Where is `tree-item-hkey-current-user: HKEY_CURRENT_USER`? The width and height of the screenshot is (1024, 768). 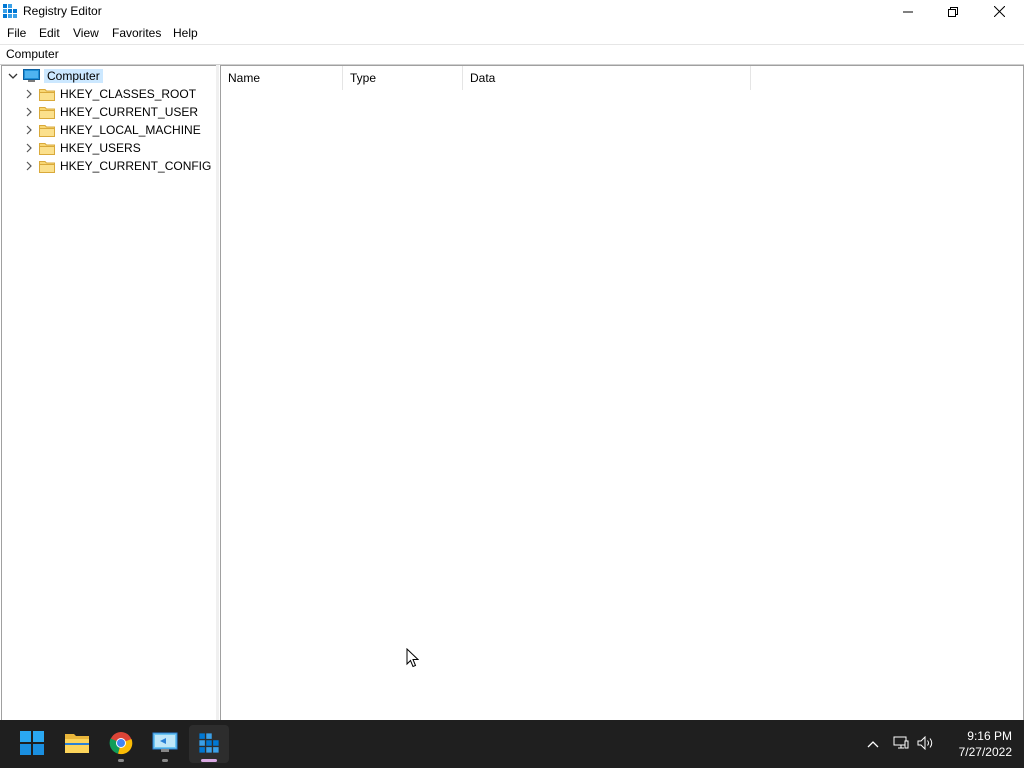
tree-item-hkey-current-user: HKEY_CURRENT_USER is located at coordinates (111, 112).